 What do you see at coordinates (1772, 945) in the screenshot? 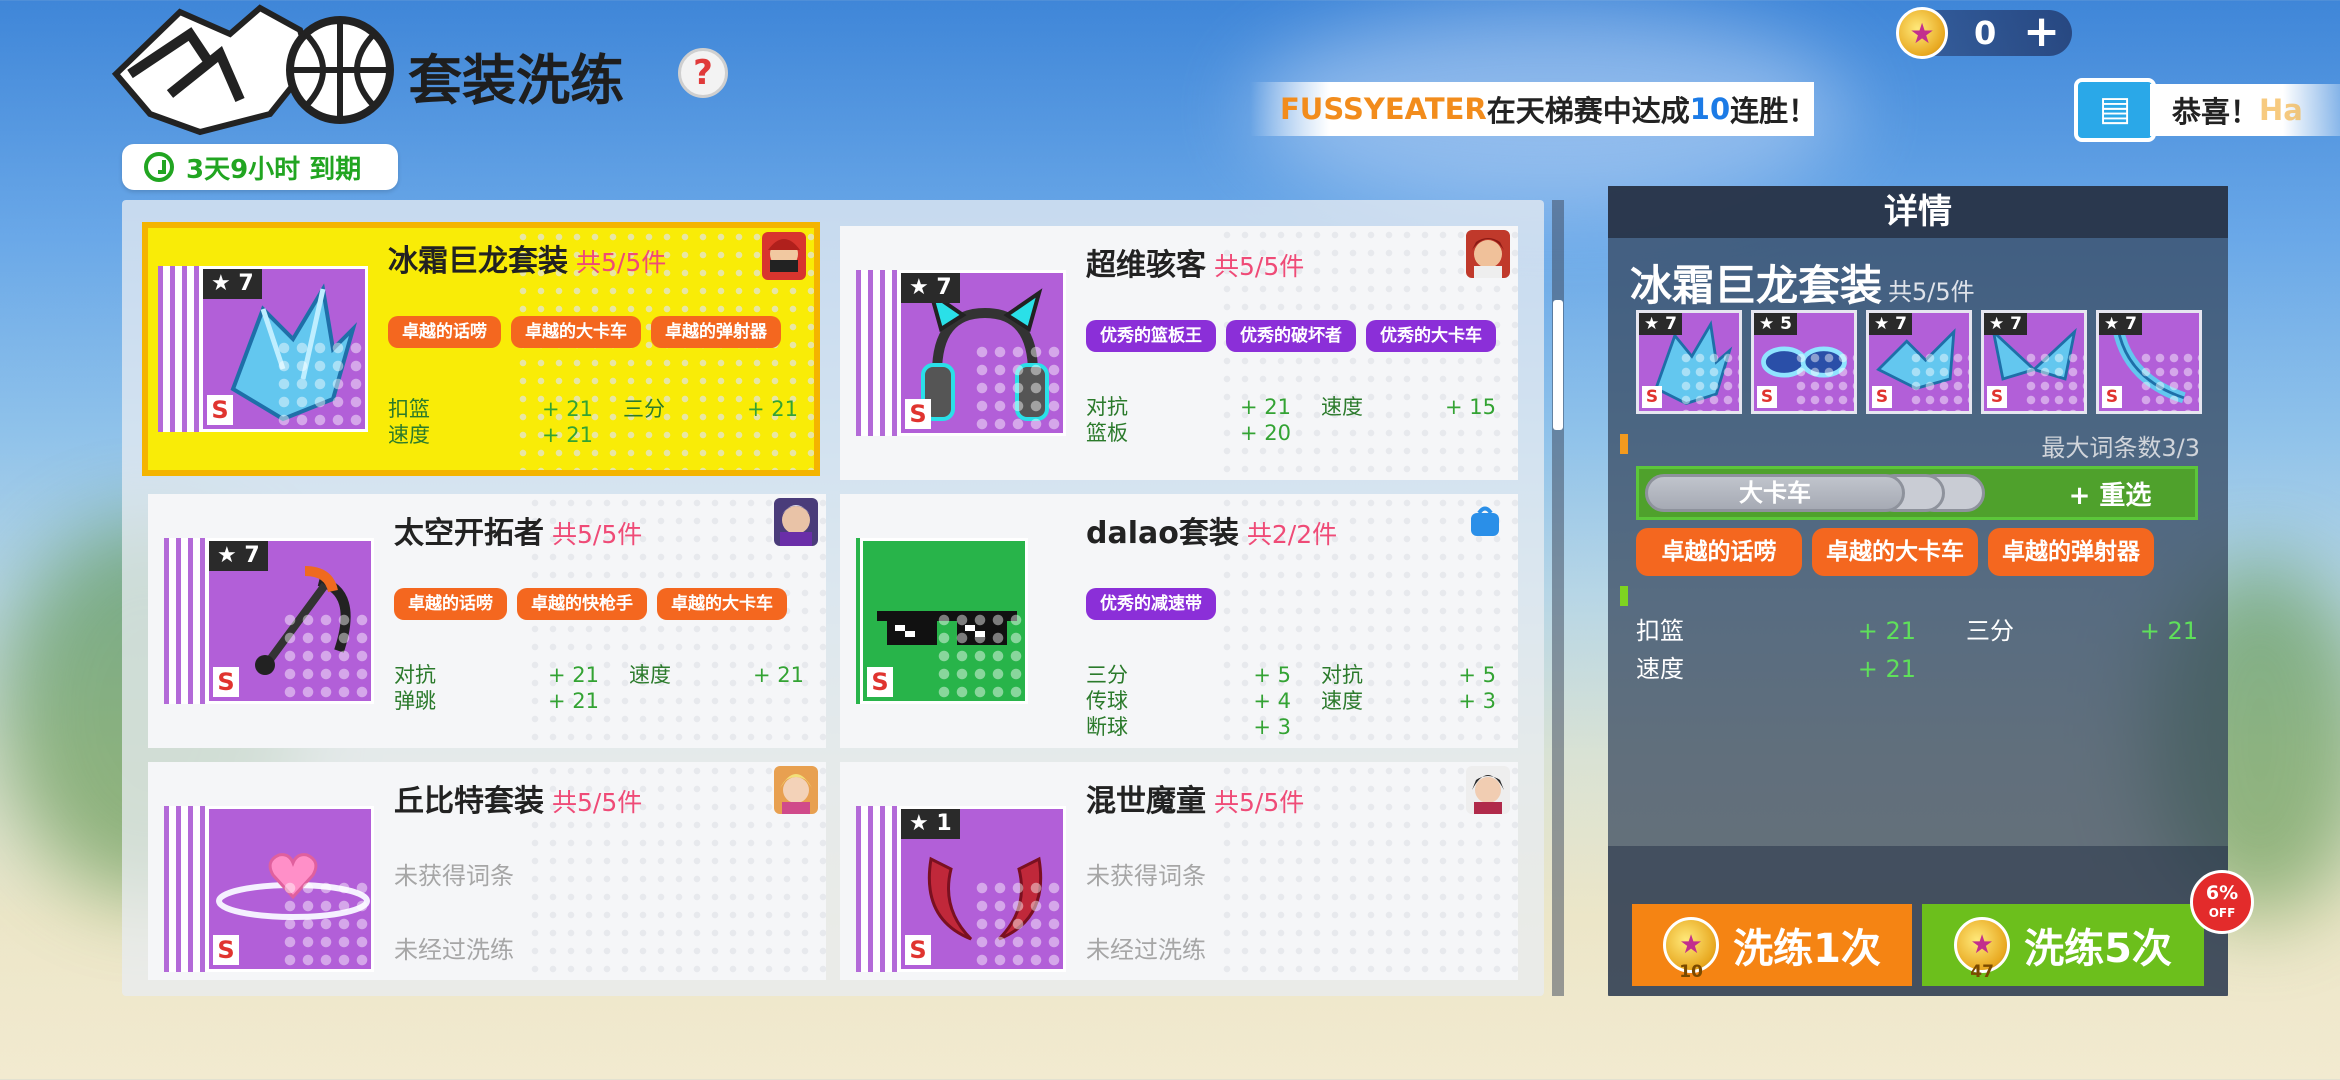
I see `reroll-once-button: ★ 10 洗练1次` at bounding box center [1772, 945].